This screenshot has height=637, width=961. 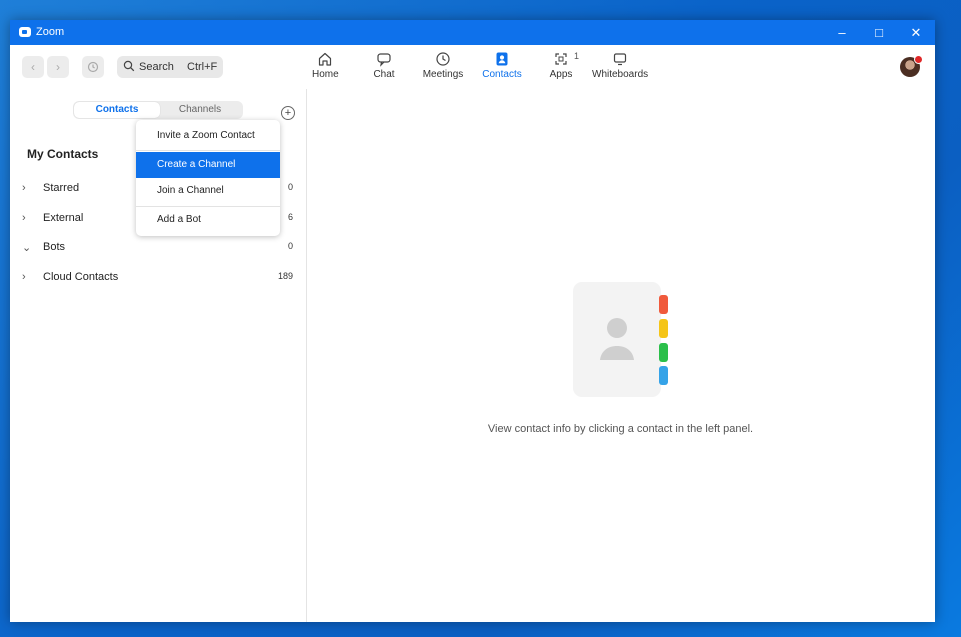 I want to click on chat-icon, so click(x=384, y=60).